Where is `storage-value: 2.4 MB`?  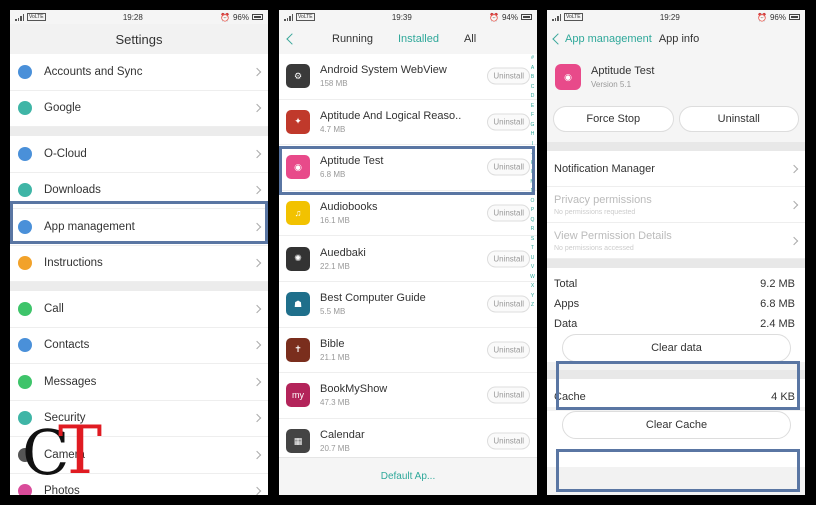 storage-value: 2.4 MB is located at coordinates (777, 324).